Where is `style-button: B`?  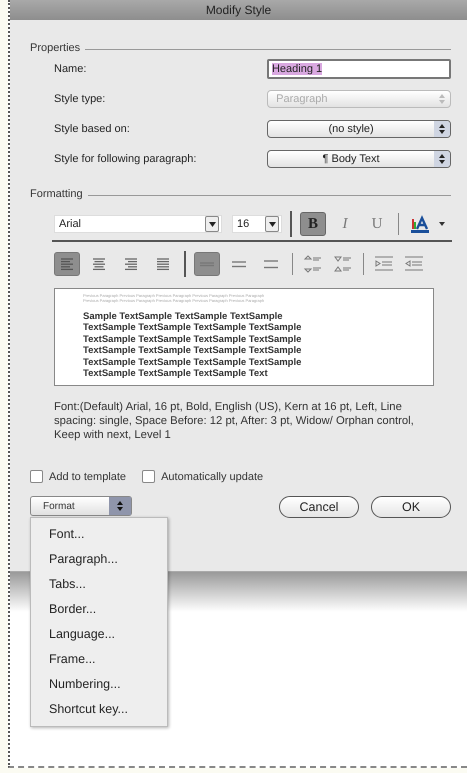 style-button: B is located at coordinates (313, 224).